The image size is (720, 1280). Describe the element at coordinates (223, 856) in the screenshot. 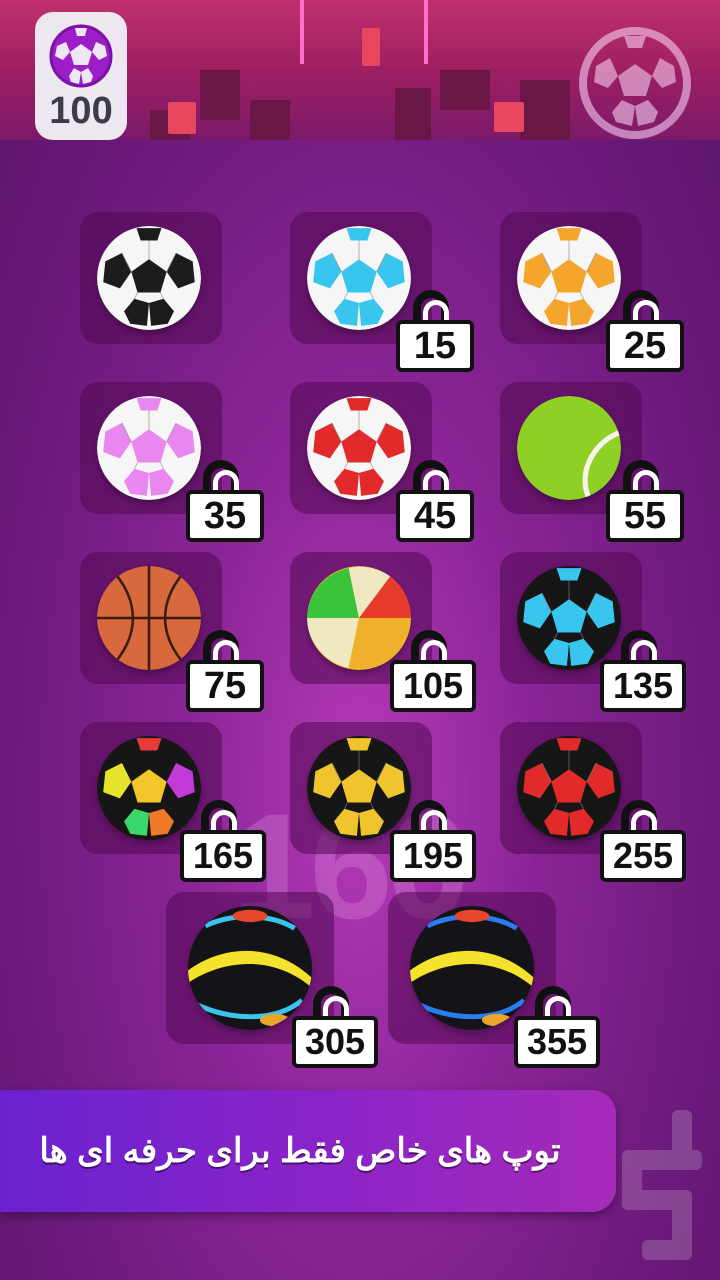

I see `ball-price: 165` at that location.